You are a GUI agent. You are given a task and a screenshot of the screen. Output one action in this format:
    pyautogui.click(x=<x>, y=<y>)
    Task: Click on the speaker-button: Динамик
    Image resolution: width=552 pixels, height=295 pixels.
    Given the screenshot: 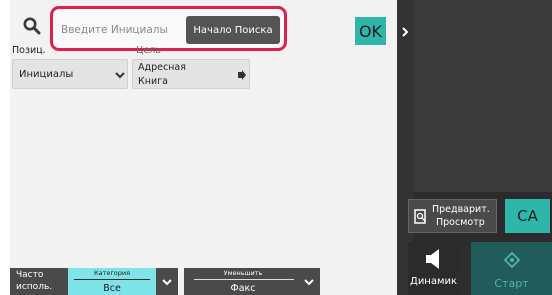 What is the action you would take?
    pyautogui.click(x=433, y=268)
    